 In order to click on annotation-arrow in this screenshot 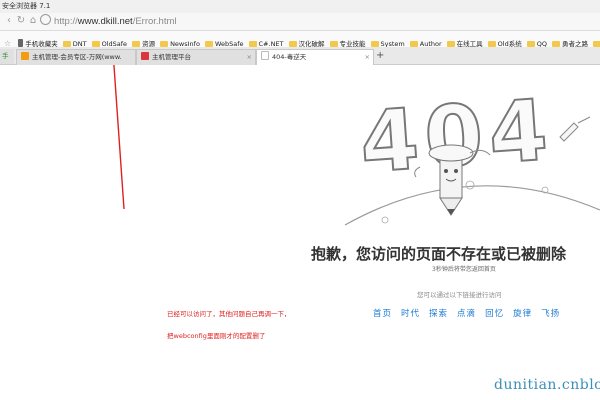, I will do `click(119, 137)`.